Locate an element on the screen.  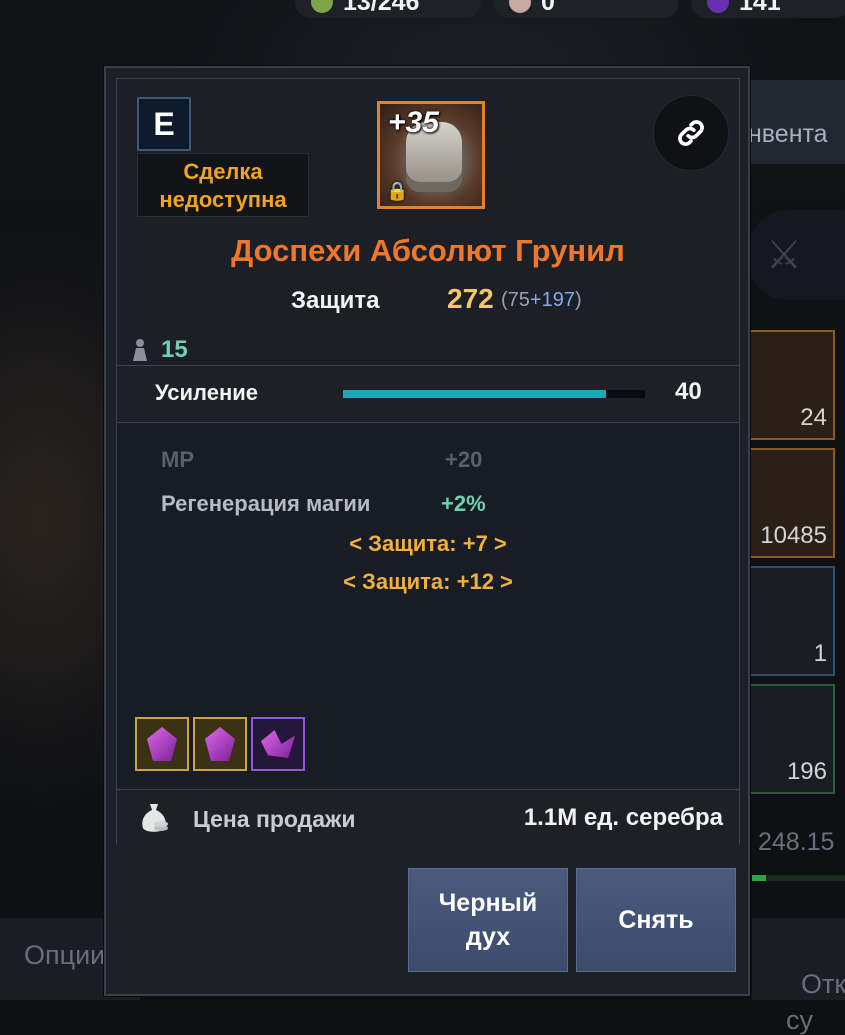
crystal-slots is located at coordinates (220, 744).